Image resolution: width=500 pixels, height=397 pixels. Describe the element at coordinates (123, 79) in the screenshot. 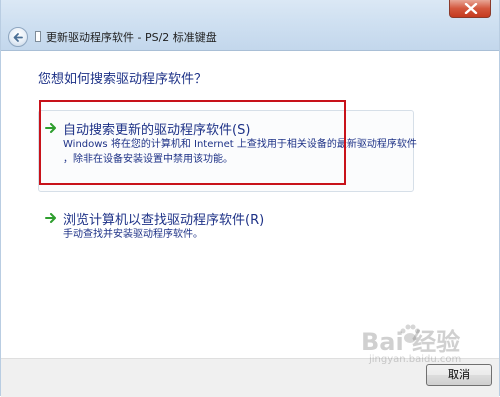

I see `page-heading: 您想如何搜索驱动程序软件？` at that location.